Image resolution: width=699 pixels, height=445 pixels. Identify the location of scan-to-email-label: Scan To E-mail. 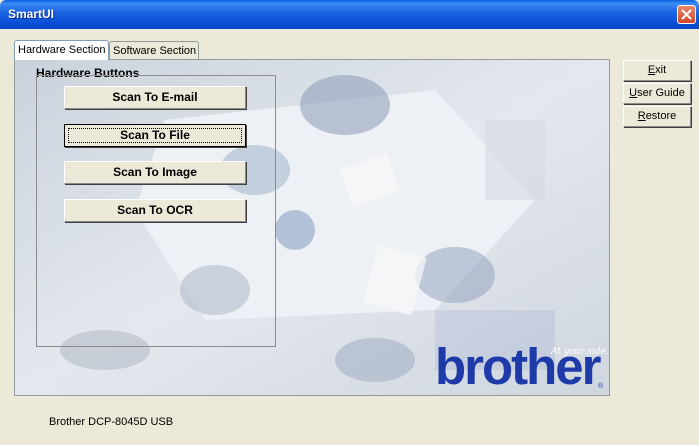
(155, 97).